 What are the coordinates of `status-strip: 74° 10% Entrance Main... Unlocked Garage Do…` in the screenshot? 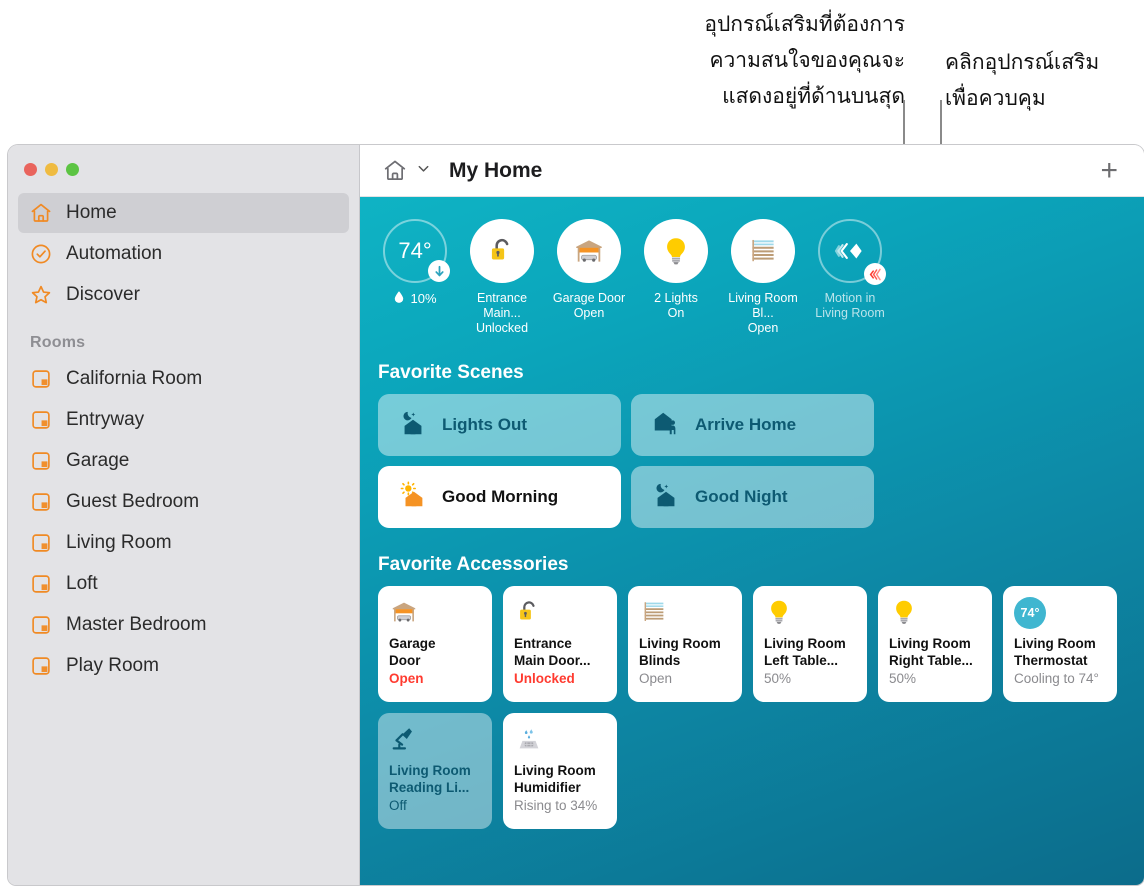 It's located at (752, 277).